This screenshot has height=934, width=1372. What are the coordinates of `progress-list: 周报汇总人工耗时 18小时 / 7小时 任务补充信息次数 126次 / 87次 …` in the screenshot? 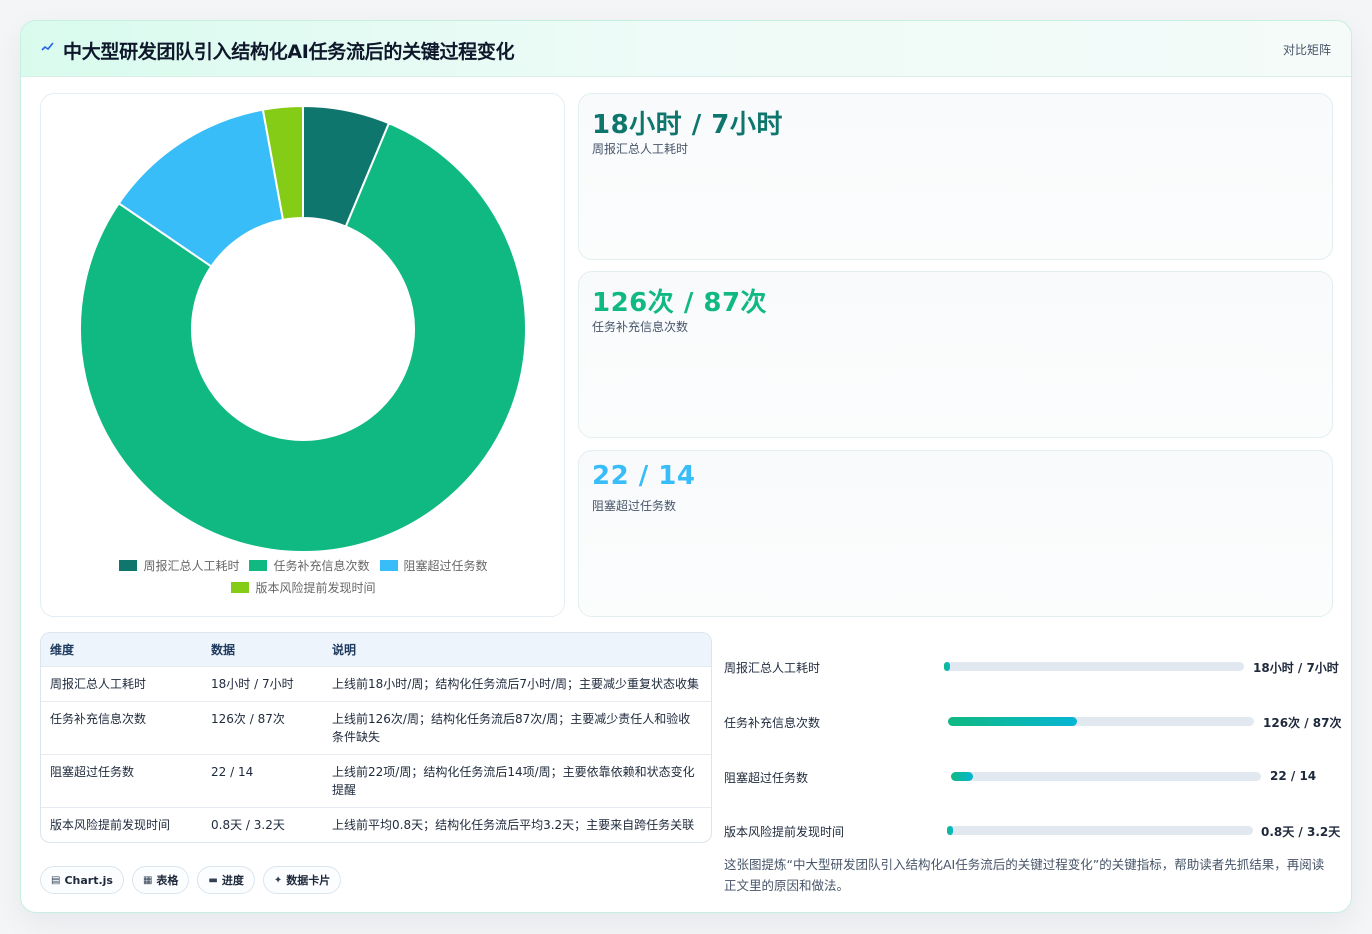 It's located at (1033, 742).